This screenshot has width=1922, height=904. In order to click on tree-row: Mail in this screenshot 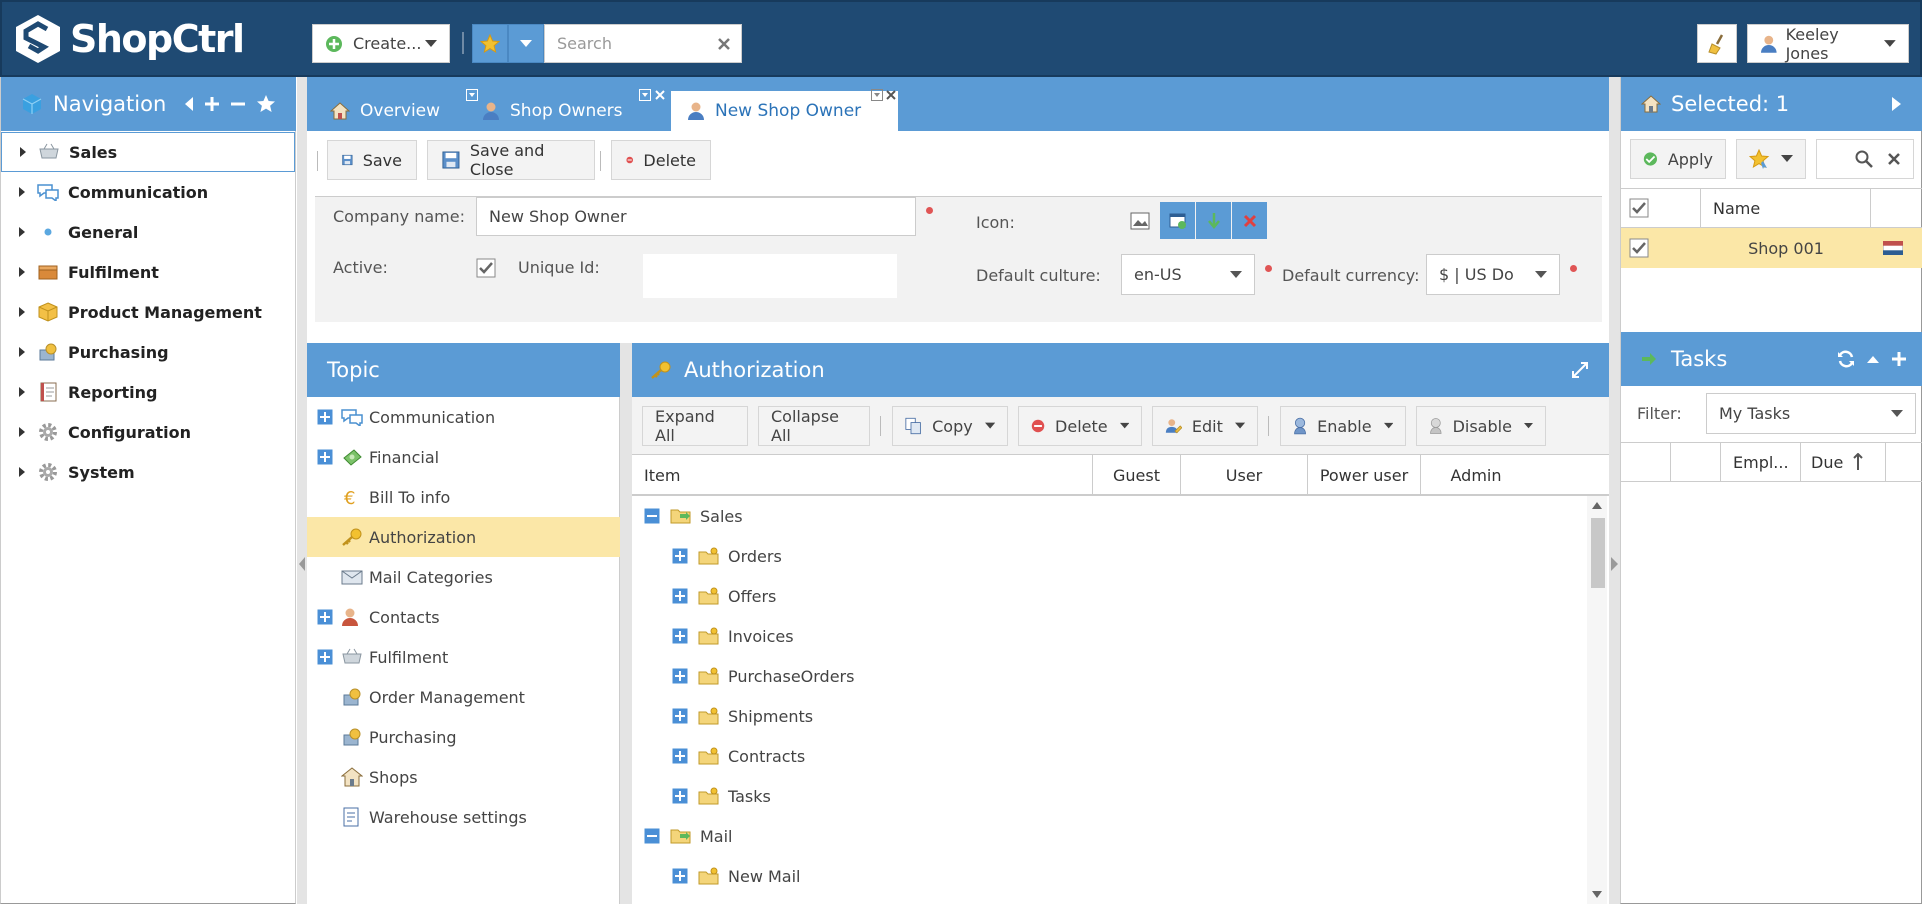, I will do `click(688, 836)`.